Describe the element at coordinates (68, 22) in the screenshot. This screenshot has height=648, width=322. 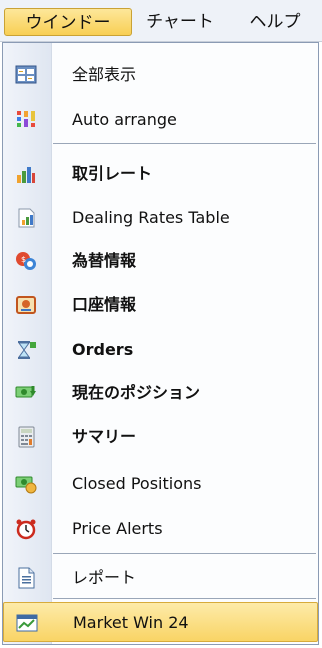
I see `menubar-window: ウインドー` at that location.